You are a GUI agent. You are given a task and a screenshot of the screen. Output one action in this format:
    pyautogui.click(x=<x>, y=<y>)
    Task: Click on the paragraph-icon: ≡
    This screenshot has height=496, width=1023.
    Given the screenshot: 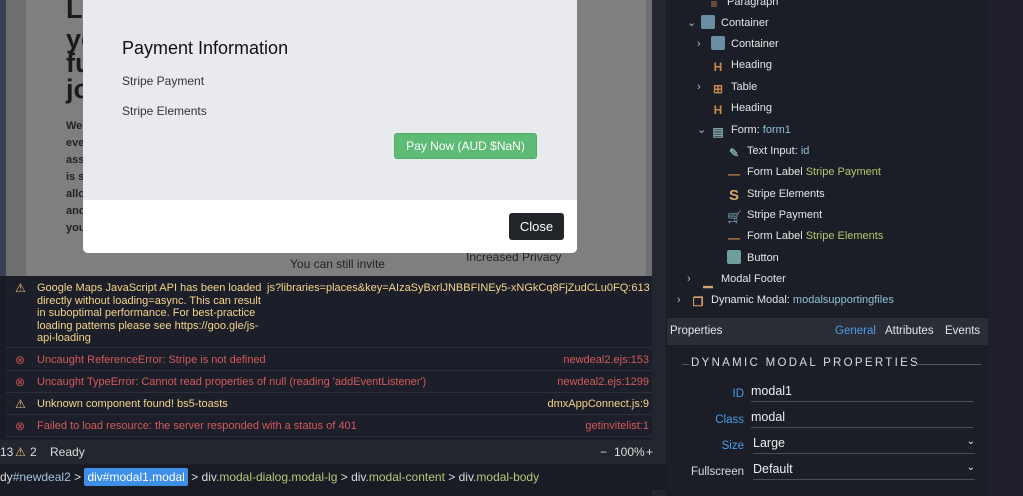 What is the action you would take?
    pyautogui.click(x=714, y=5)
    